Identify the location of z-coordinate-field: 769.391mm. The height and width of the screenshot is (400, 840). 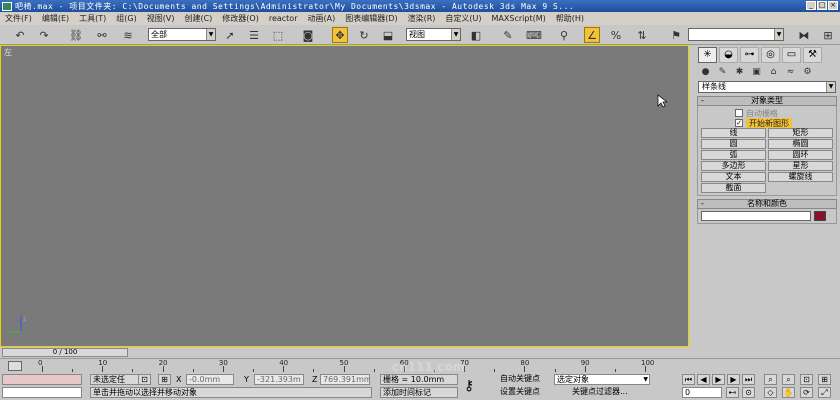
(345, 379).